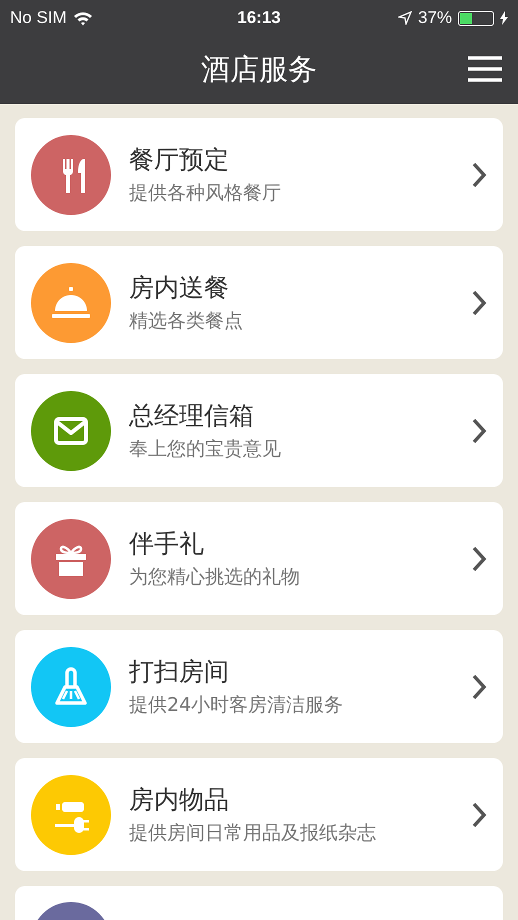 The height and width of the screenshot is (920, 518). What do you see at coordinates (179, 800) in the screenshot?
I see `service-title: 房内物品` at bounding box center [179, 800].